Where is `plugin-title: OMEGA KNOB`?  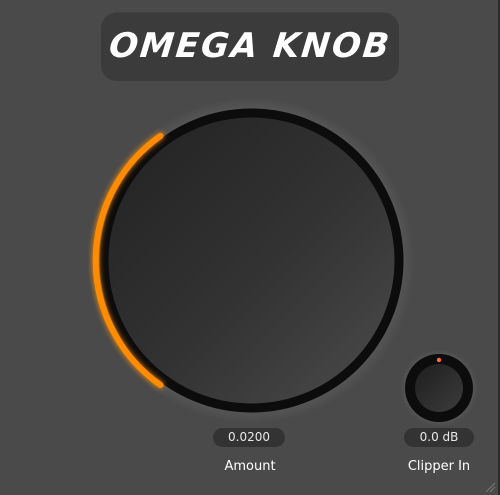
plugin-title: OMEGA KNOB is located at coordinates (250, 46).